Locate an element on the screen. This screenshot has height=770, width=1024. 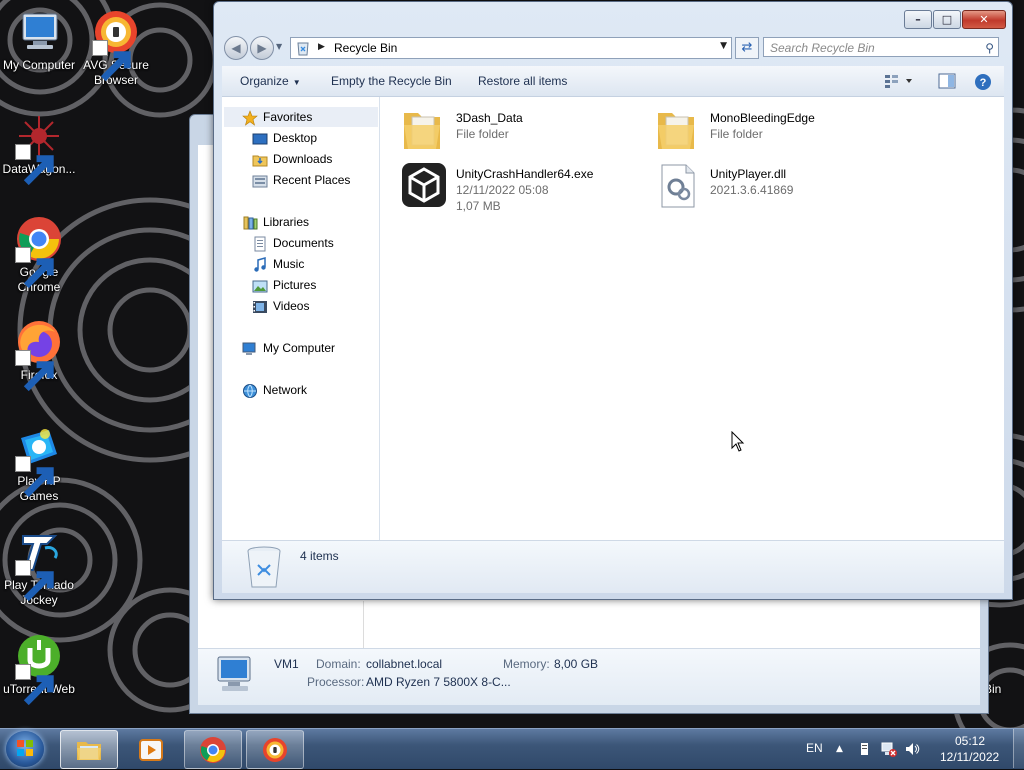
desktop-icon-my-computer: My Computer is located at coordinates (39, 40).